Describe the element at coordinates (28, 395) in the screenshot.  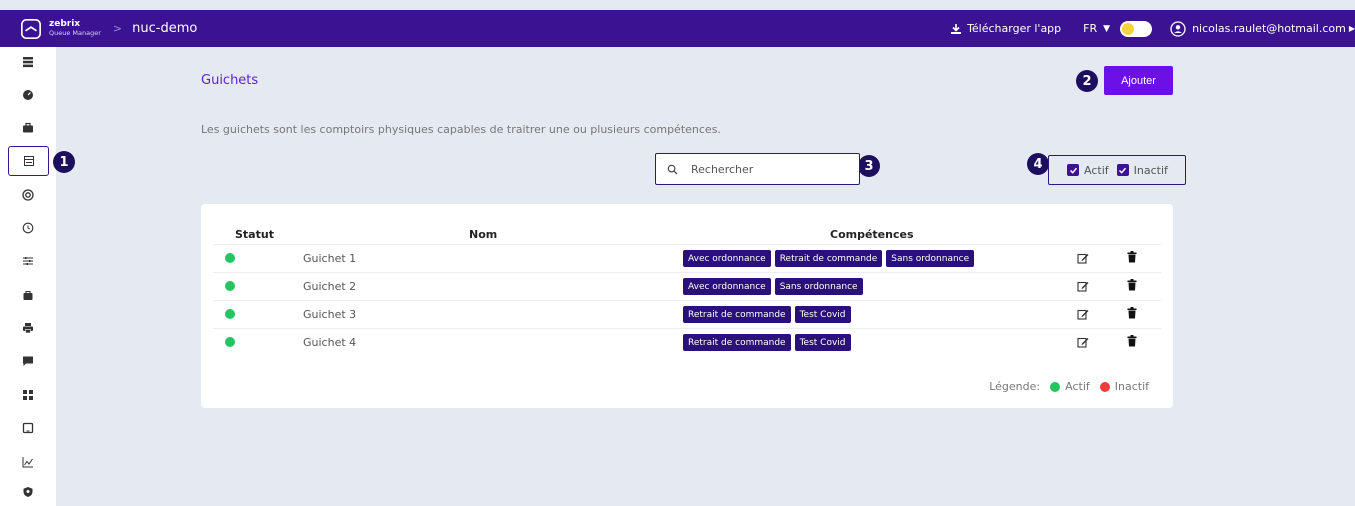
I see `apps-icon` at that location.